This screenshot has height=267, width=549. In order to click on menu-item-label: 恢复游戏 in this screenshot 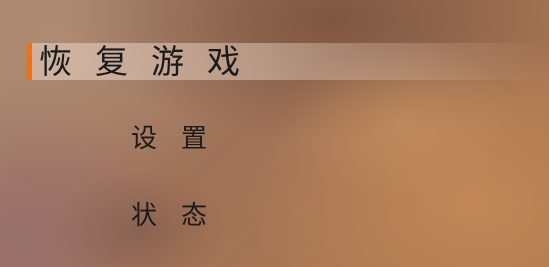, I will do `click(151, 61)`.